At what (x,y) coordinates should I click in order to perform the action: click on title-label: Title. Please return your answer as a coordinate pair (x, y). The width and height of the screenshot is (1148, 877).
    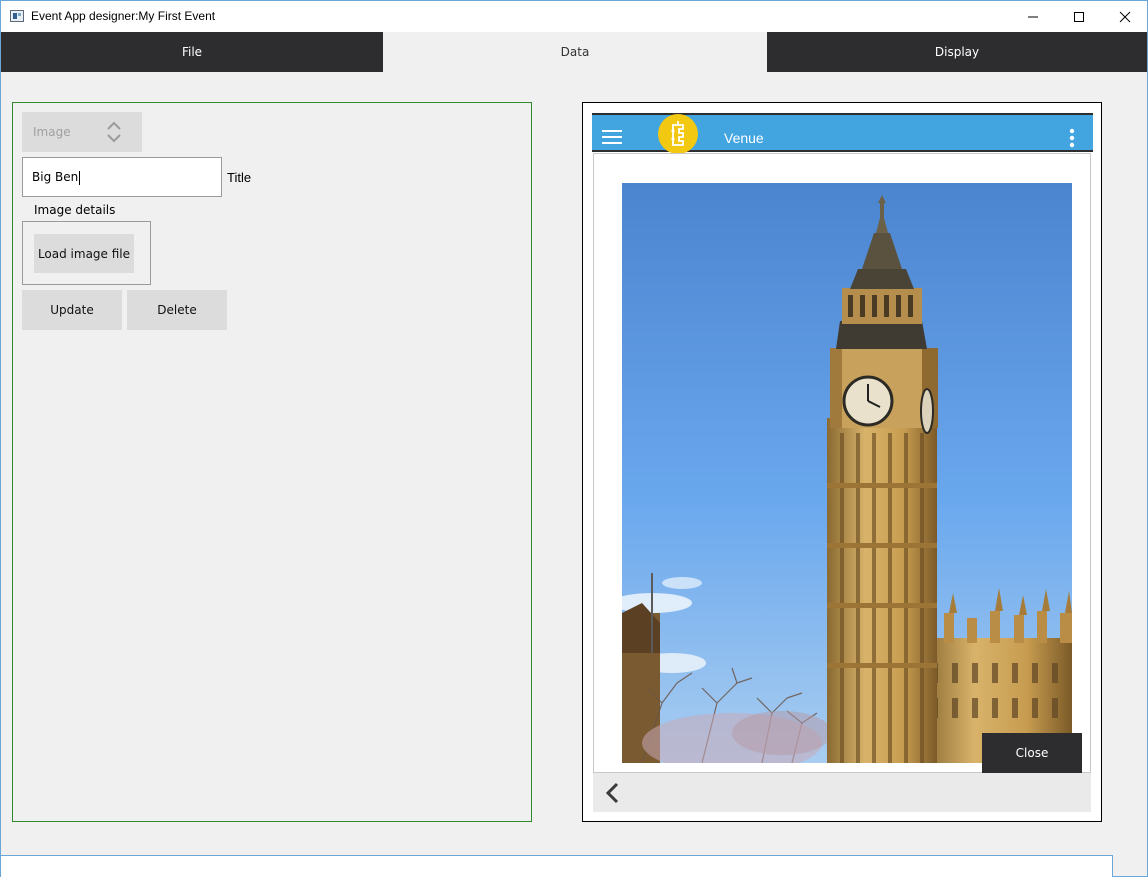
    Looking at the image, I should click on (239, 177).